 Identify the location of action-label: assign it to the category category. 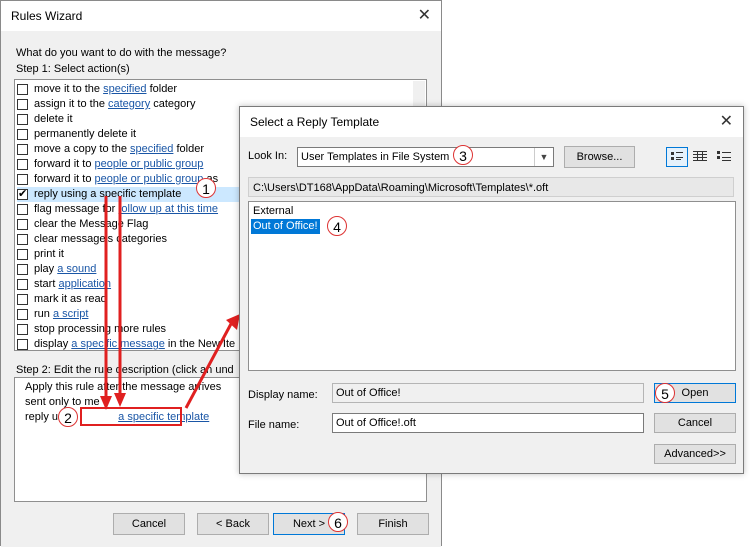
(114, 104).